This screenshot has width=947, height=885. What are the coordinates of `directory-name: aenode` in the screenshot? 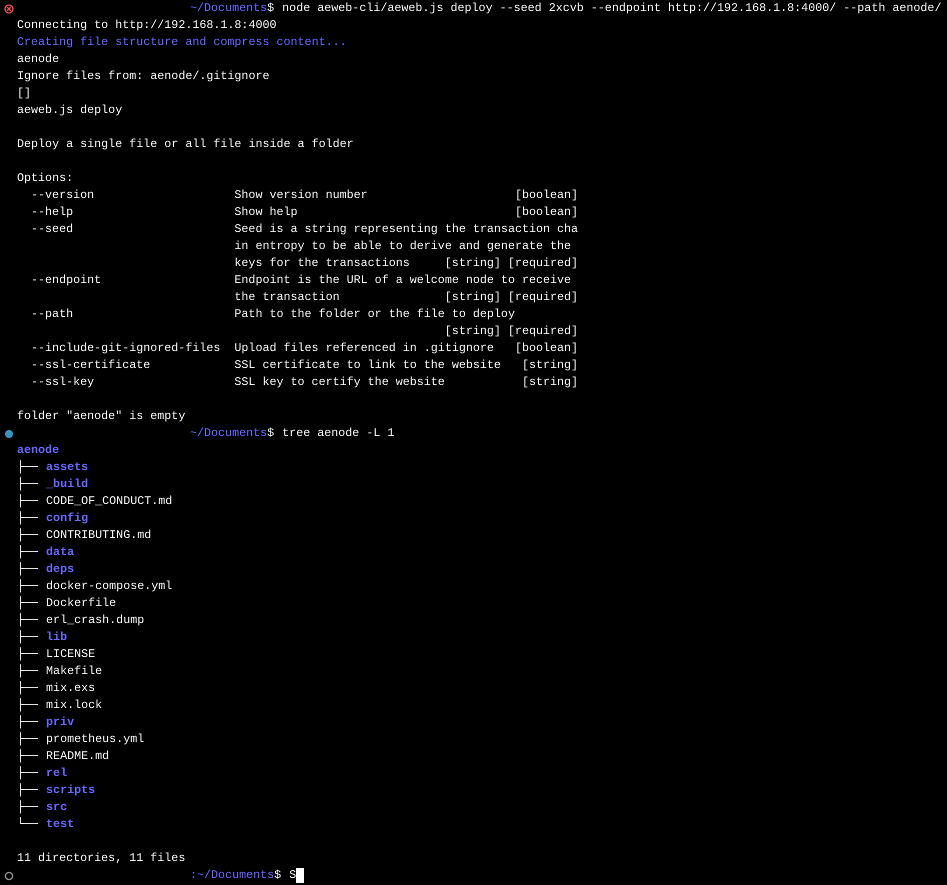 It's located at (38, 450).